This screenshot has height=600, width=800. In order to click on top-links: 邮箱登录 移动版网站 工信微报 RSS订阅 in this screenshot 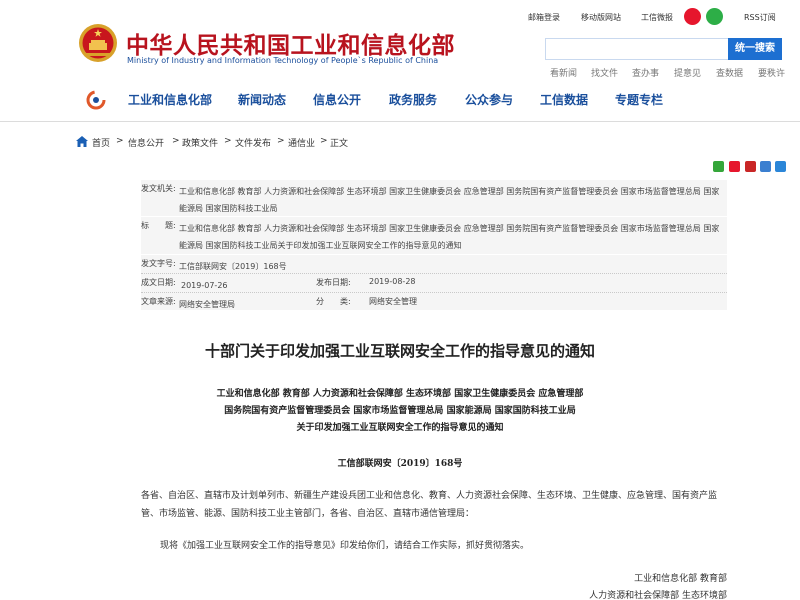, I will do `click(400, 19)`.